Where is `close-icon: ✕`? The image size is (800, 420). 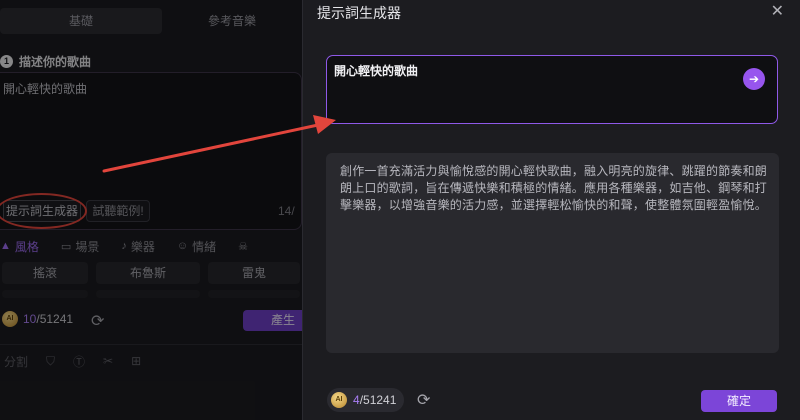
close-icon: ✕ is located at coordinates (777, 11).